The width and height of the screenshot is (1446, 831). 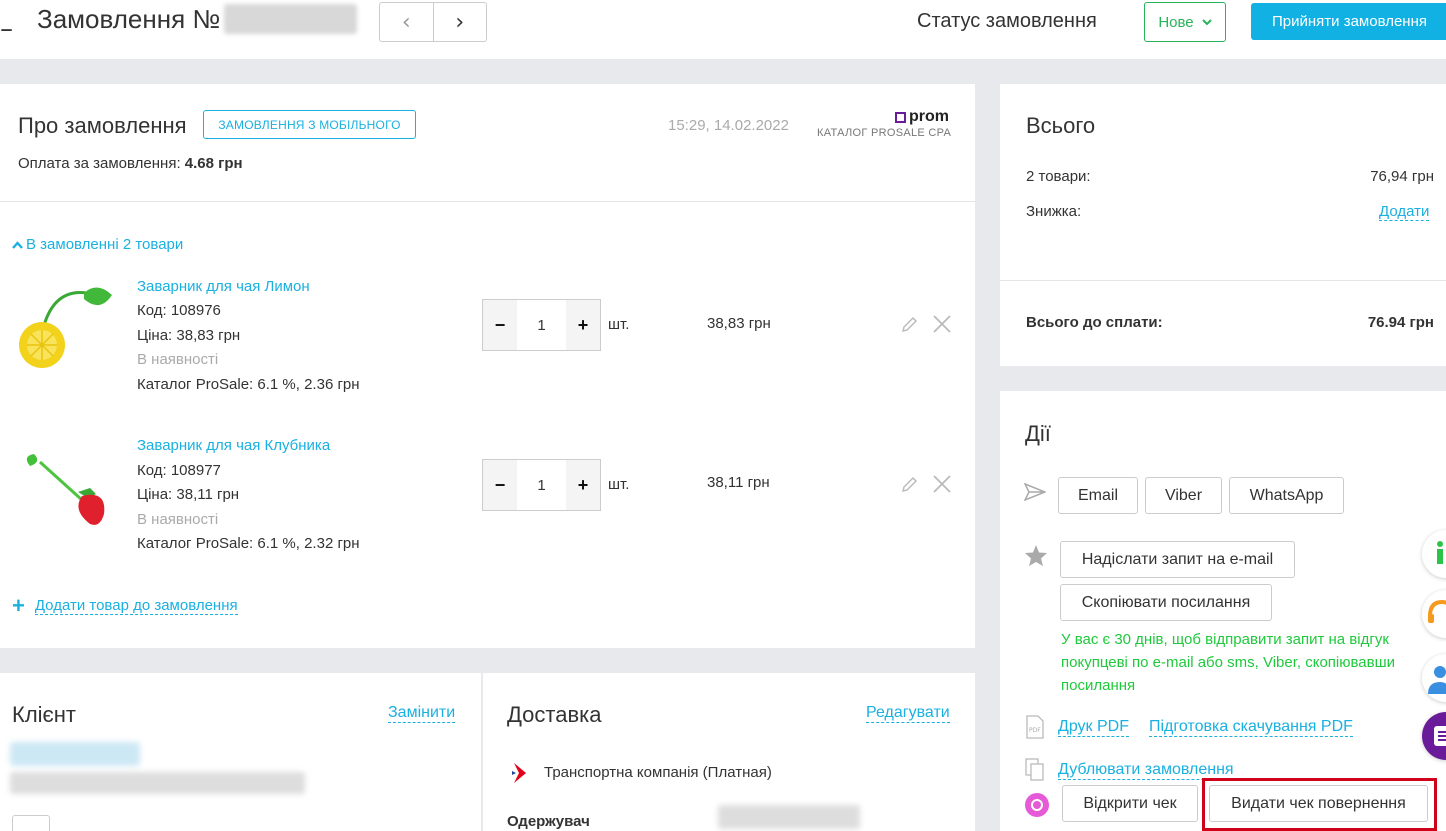 What do you see at coordinates (213, 163) in the screenshot?
I see `payment-value: 4.68 грн` at bounding box center [213, 163].